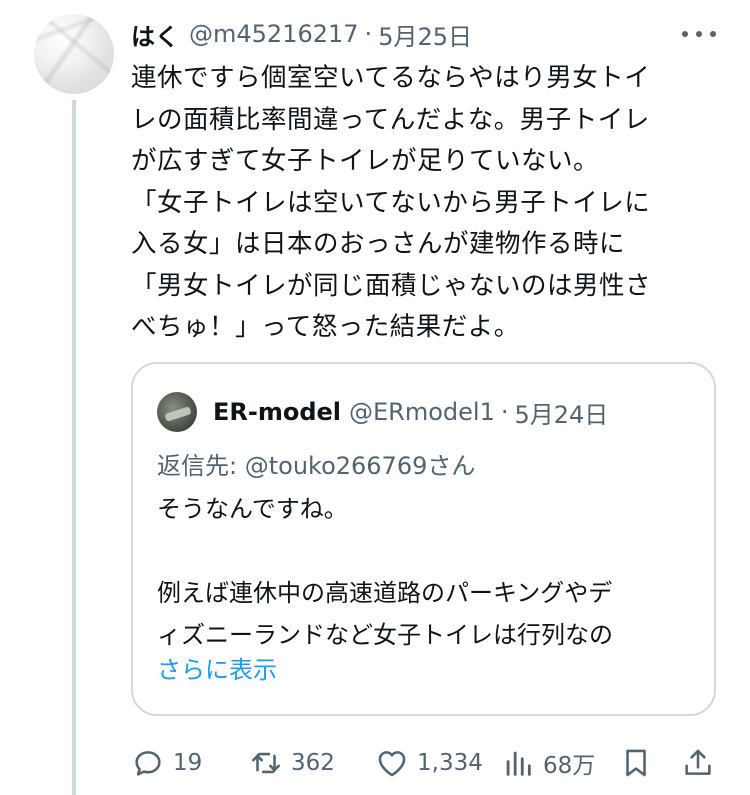  I want to click on bookmark-icon, so click(636, 763).